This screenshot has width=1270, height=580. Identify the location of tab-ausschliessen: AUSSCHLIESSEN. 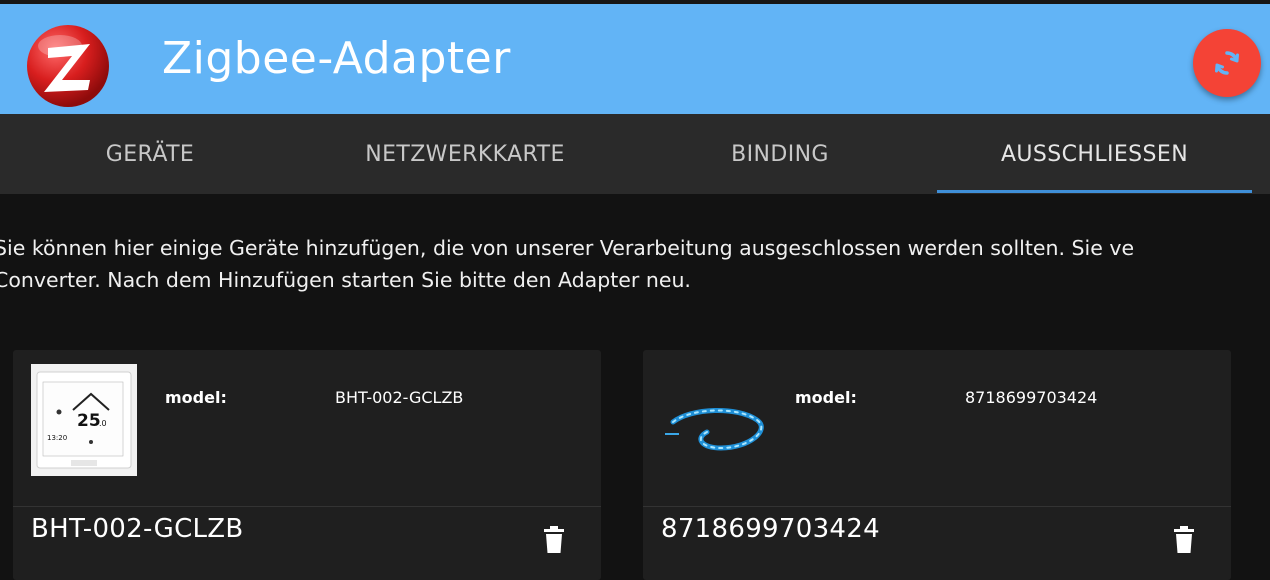
(1094, 154).